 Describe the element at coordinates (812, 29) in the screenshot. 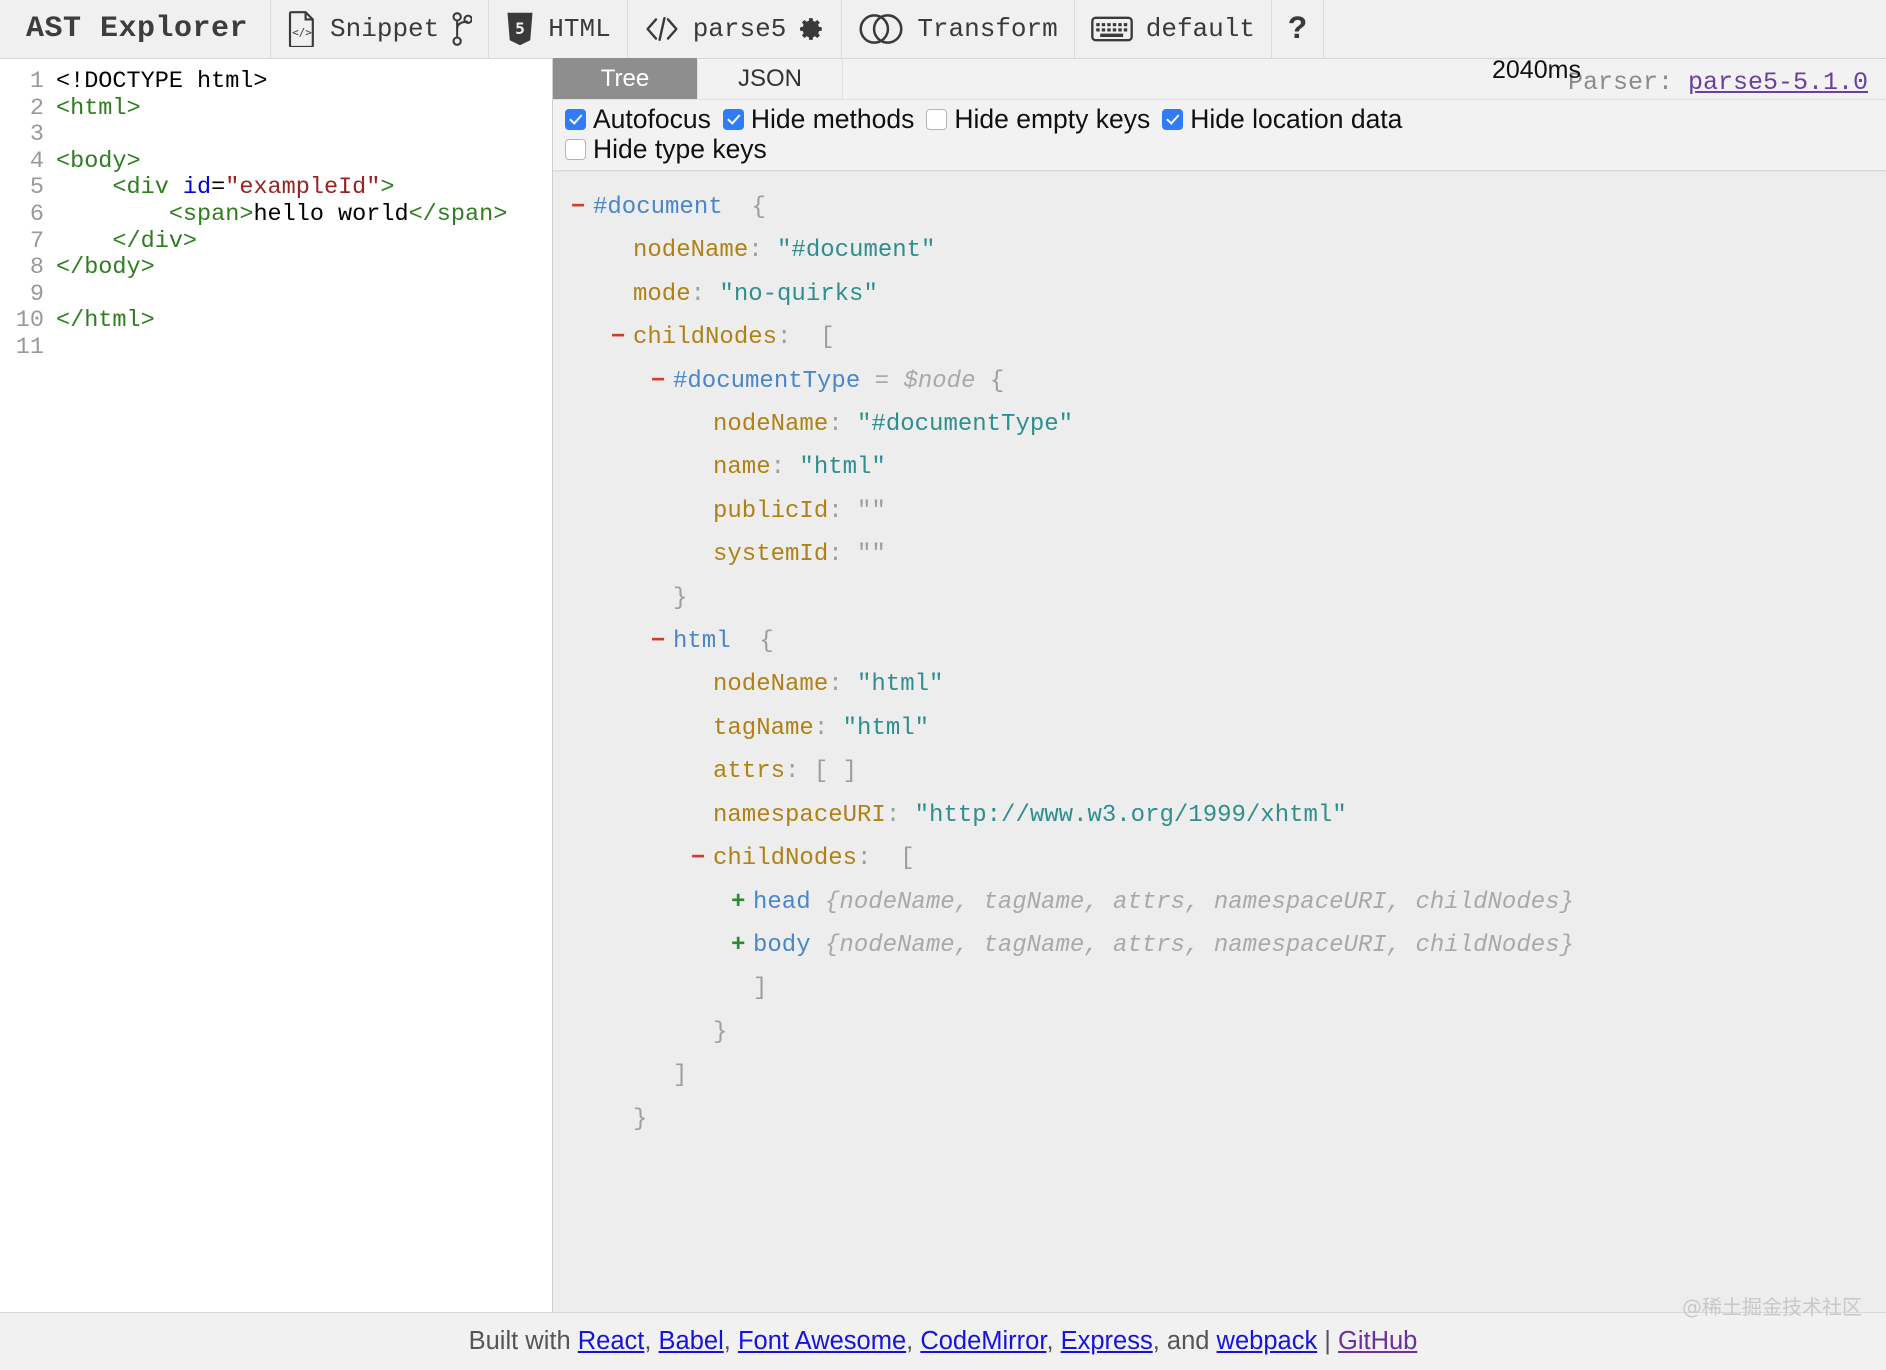

I see `gear-icon` at that location.